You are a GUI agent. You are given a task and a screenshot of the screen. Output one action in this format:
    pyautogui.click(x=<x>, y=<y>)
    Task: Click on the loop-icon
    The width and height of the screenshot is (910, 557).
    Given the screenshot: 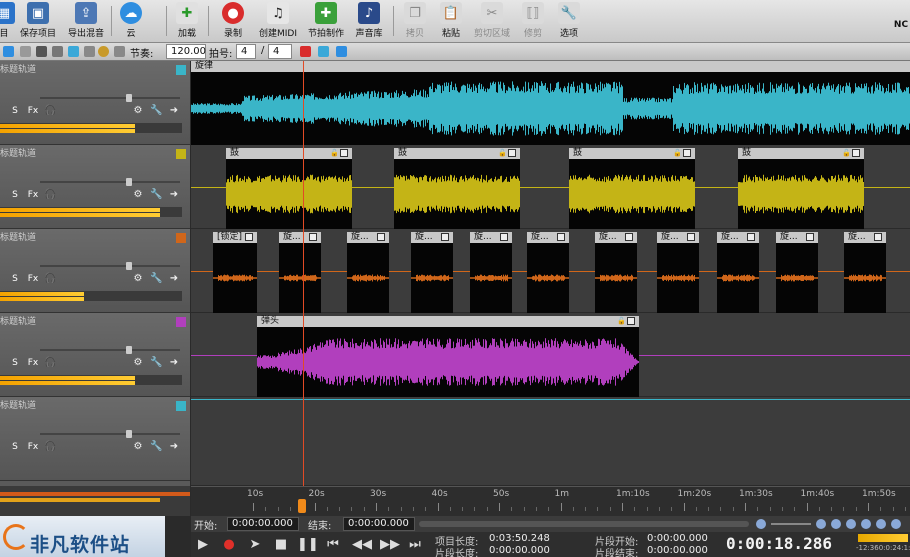 What is the action you would take?
    pyautogui.click(x=73, y=51)
    